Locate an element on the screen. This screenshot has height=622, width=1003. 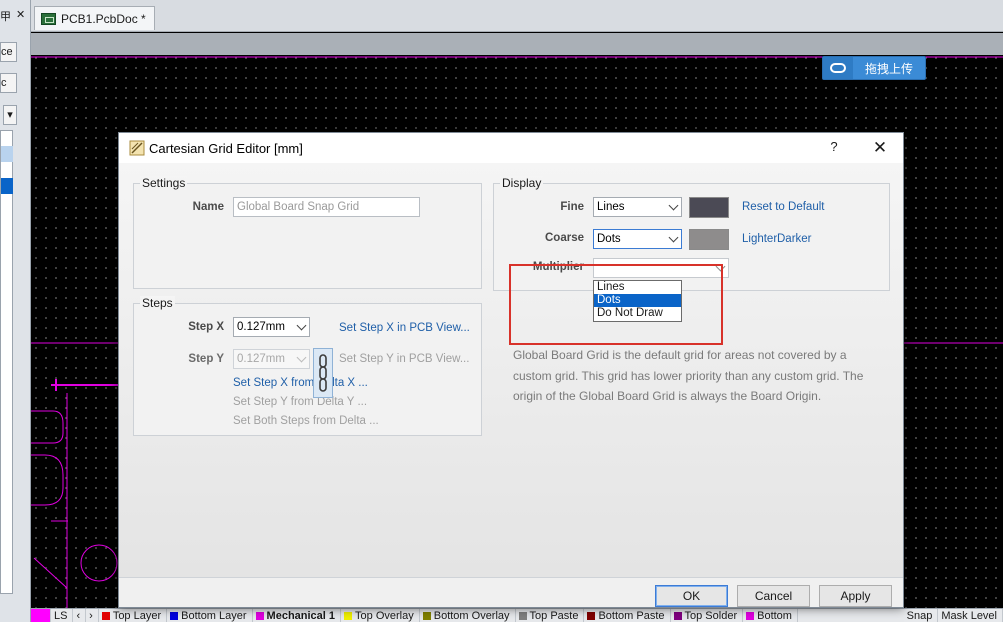
settings-group-title: Settings is located at coordinates (164, 183).